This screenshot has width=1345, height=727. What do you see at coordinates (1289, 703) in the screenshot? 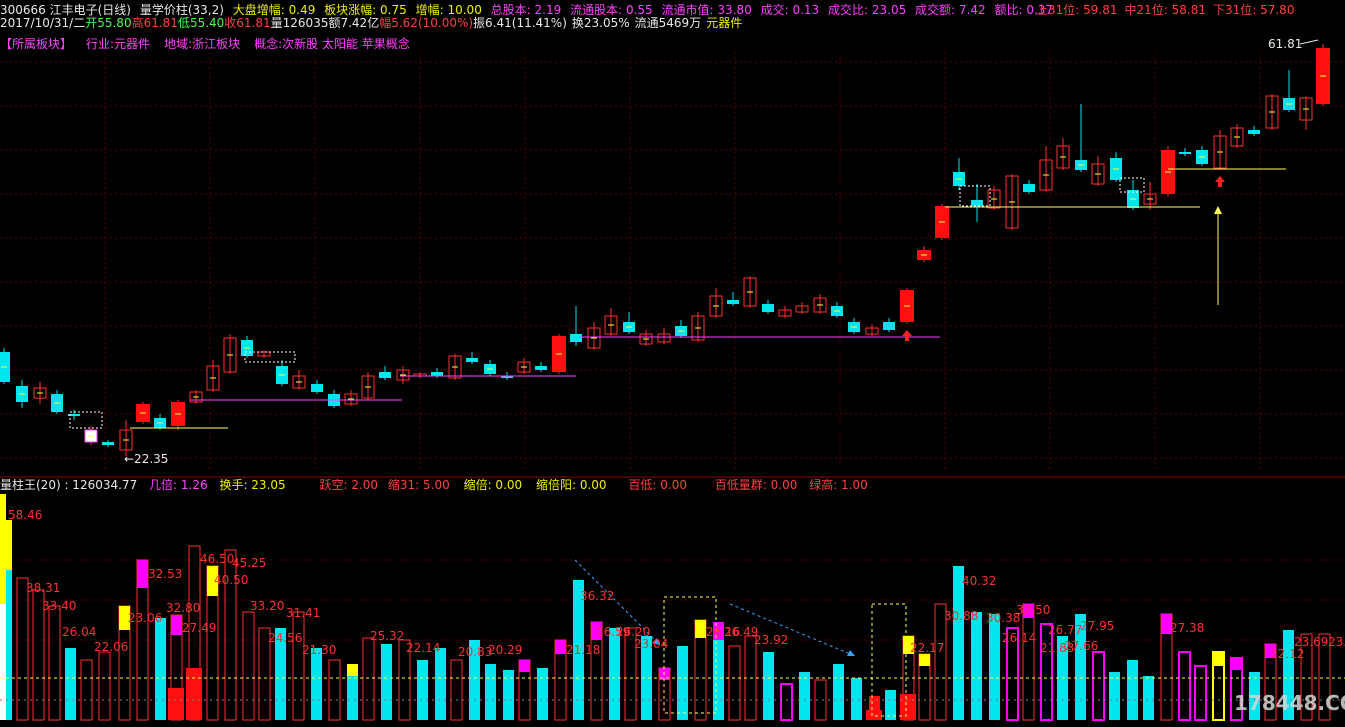
I see `watermark: 178448.COM` at bounding box center [1289, 703].